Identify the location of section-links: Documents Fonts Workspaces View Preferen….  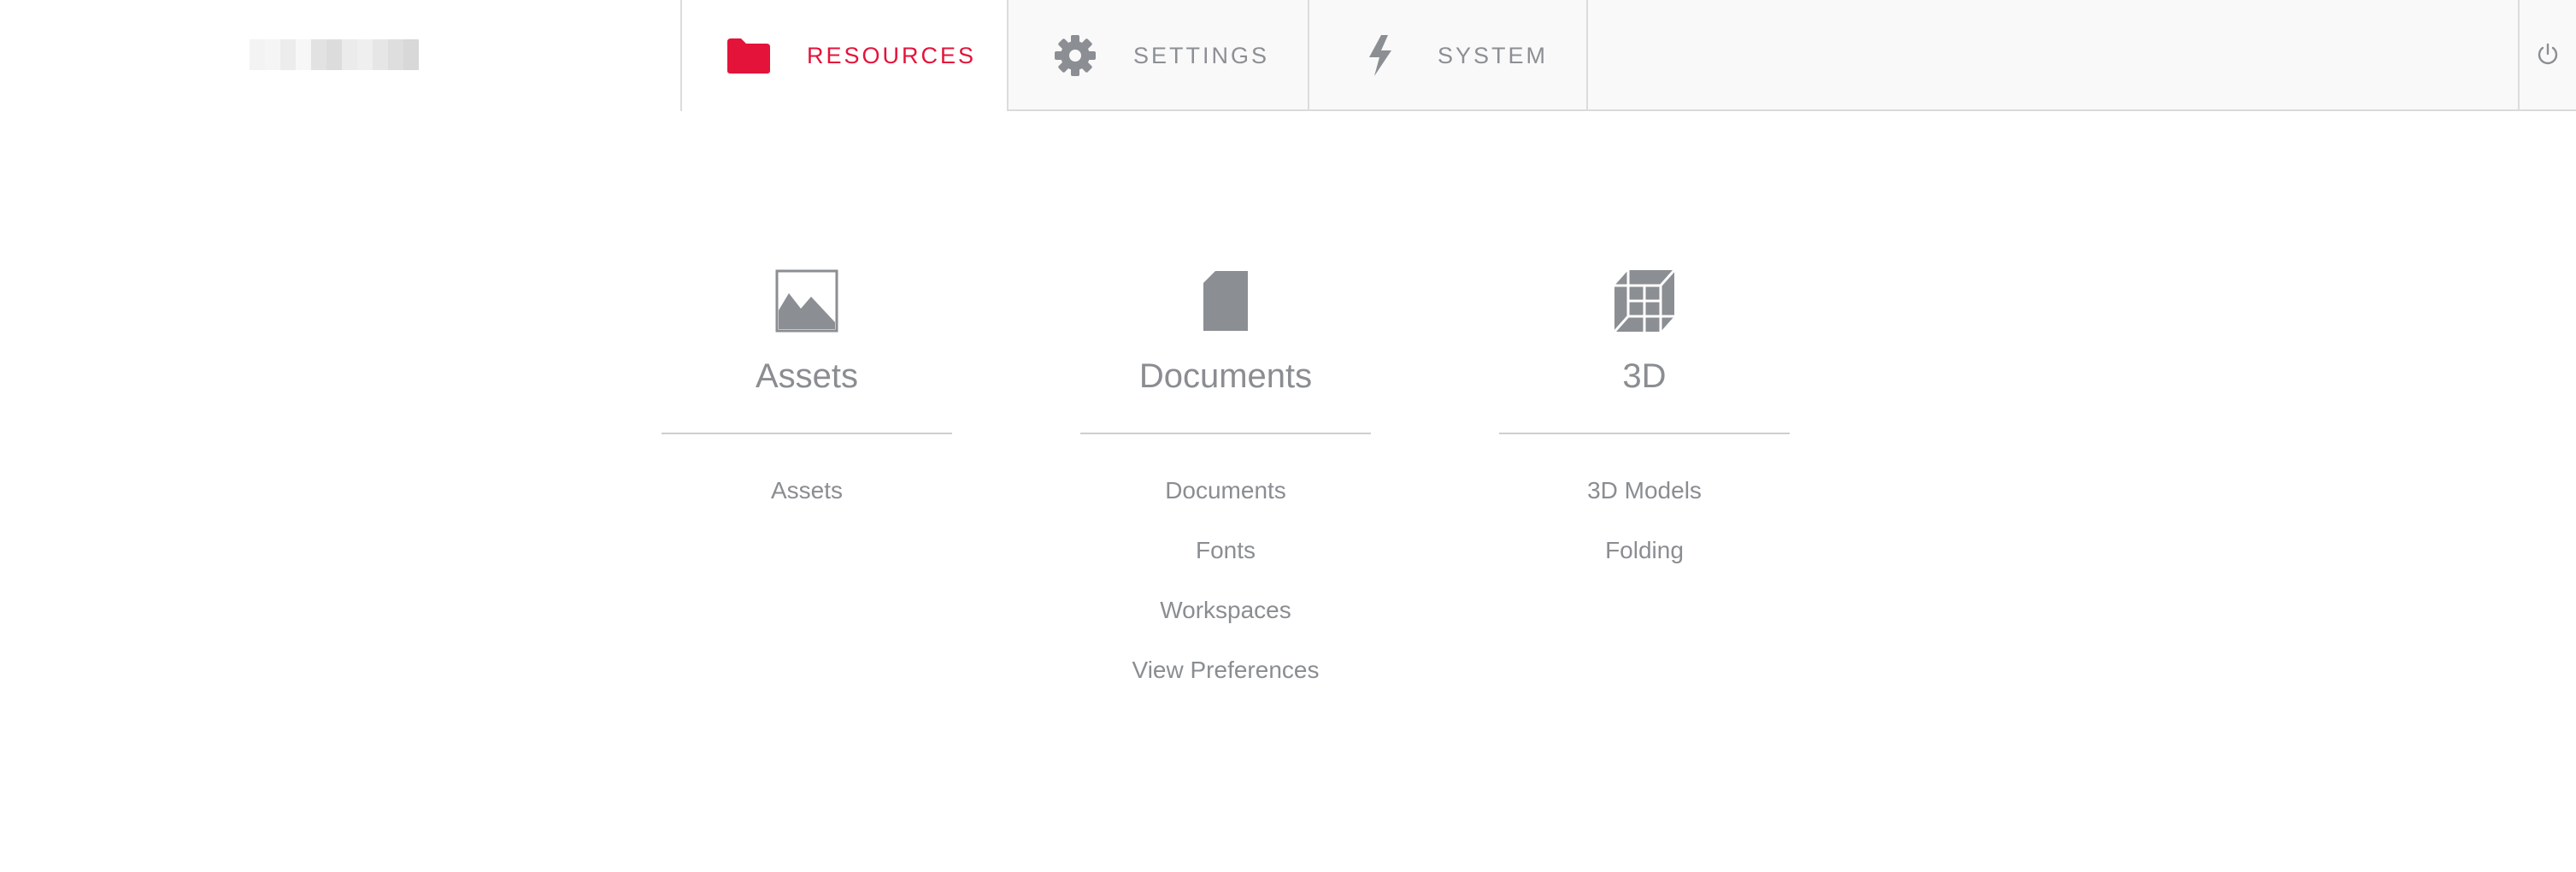
(1225, 596).